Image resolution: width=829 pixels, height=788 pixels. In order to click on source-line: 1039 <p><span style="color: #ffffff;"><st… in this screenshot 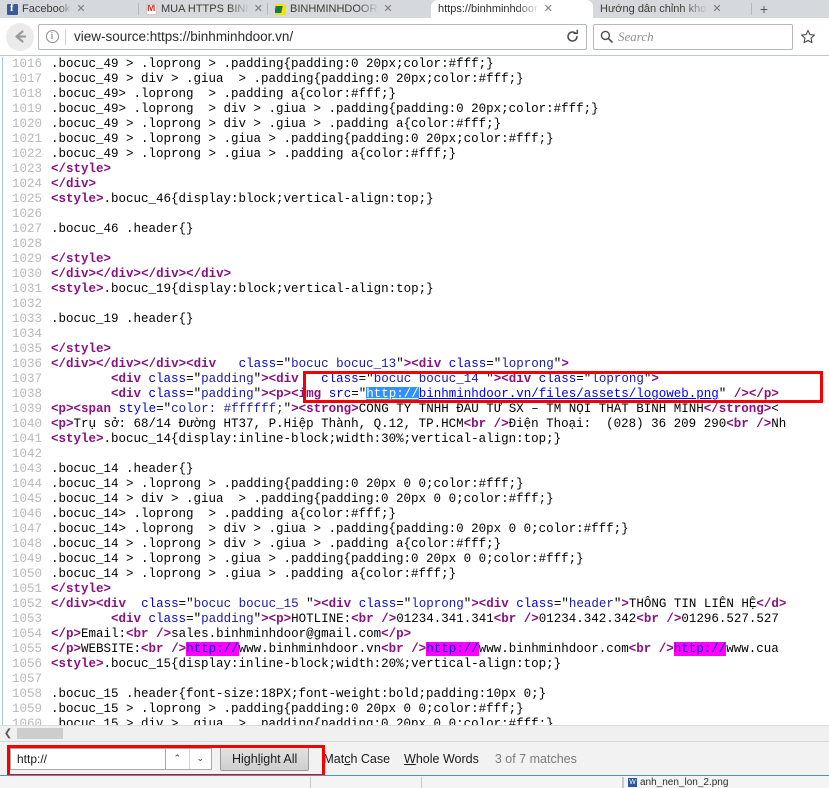, I will do `click(416, 409)`.